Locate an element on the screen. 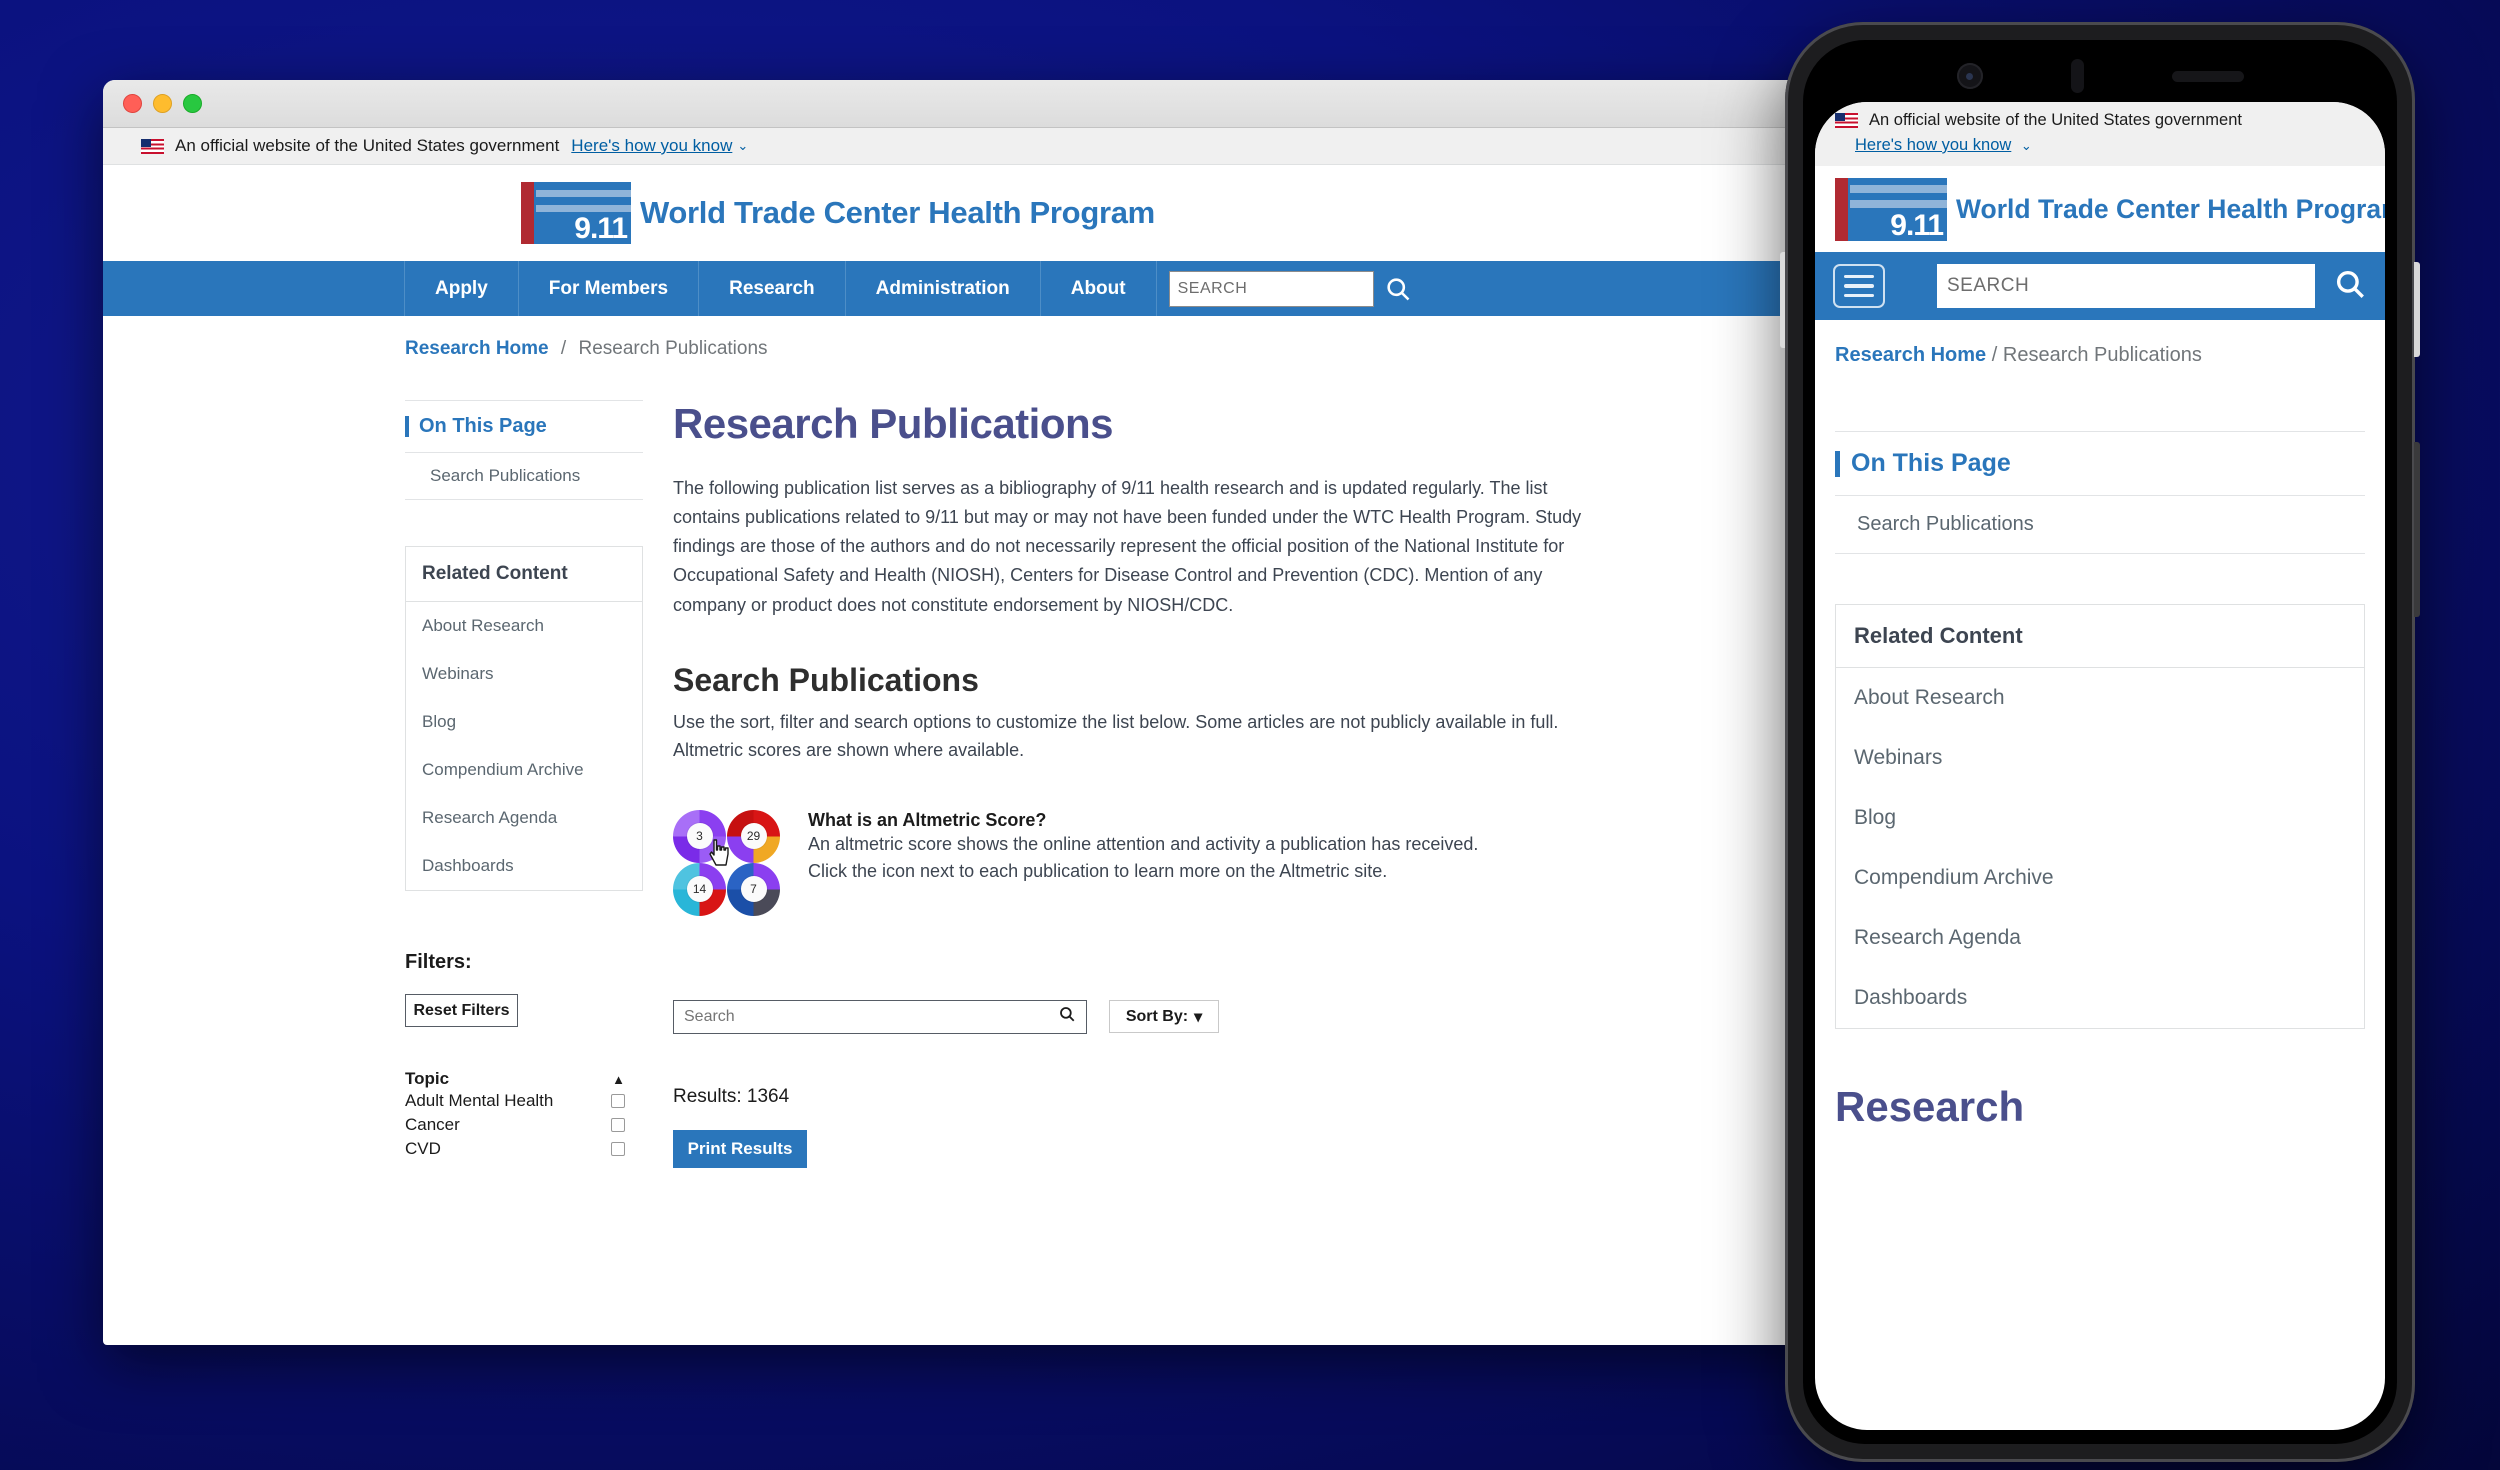 This screenshot has height=1470, width=2500. print-results-button: Print Results is located at coordinates (740, 1148).